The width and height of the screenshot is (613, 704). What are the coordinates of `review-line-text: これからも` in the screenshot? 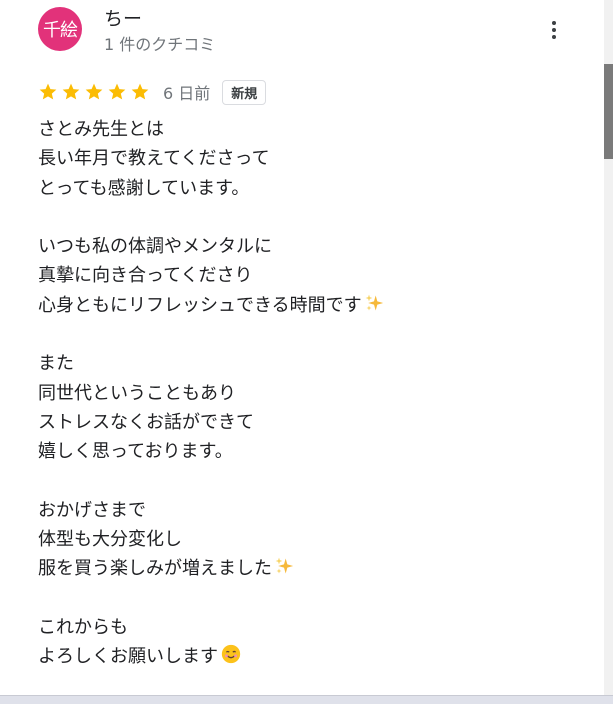 It's located at (83, 628).